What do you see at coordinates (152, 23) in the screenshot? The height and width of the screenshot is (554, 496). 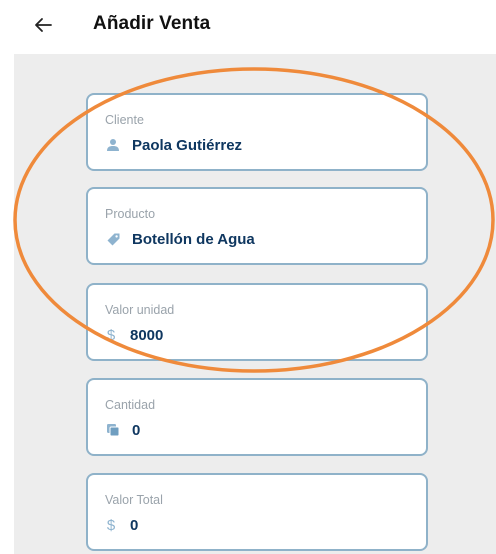 I see `page-title: Añadir Venta` at bounding box center [152, 23].